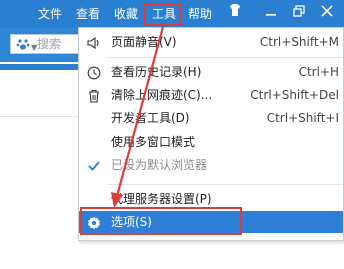 The height and width of the screenshot is (269, 344). Describe the element at coordinates (211, 165) in the screenshot. I see `menu-item-default-browser: 已设为默认浏览器` at that location.